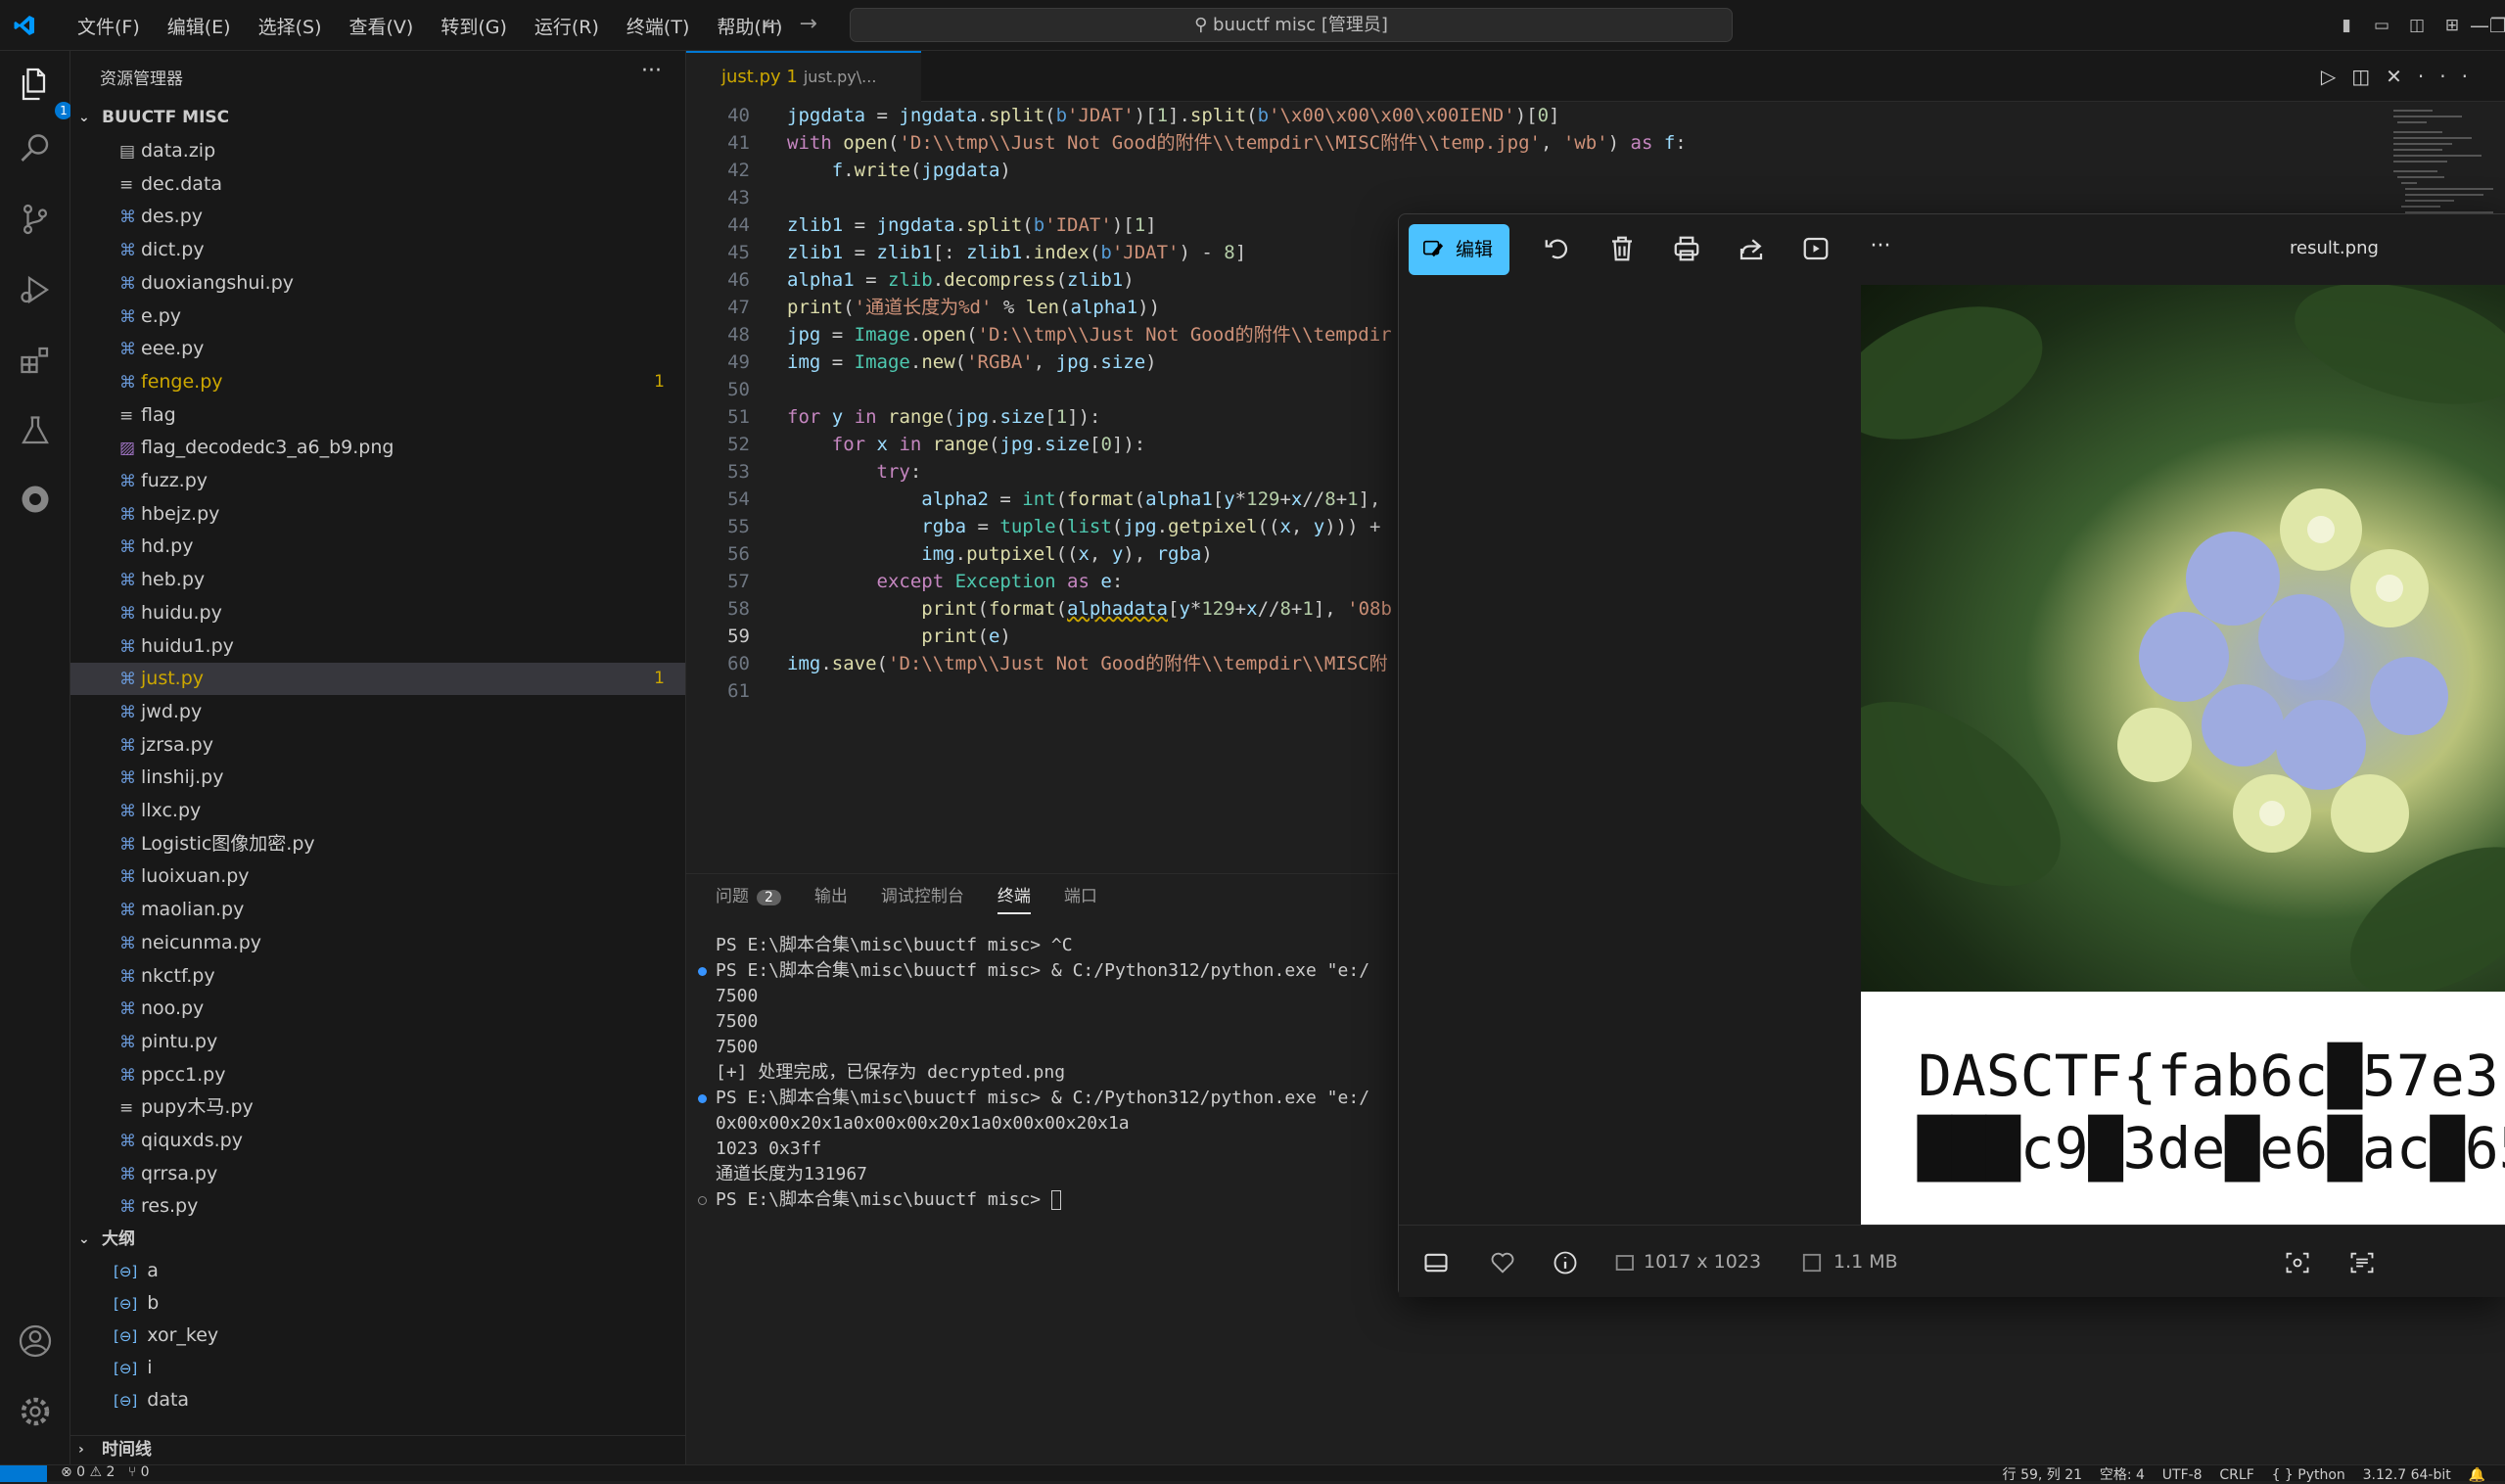  I want to click on account-icon, so click(35, 1341).